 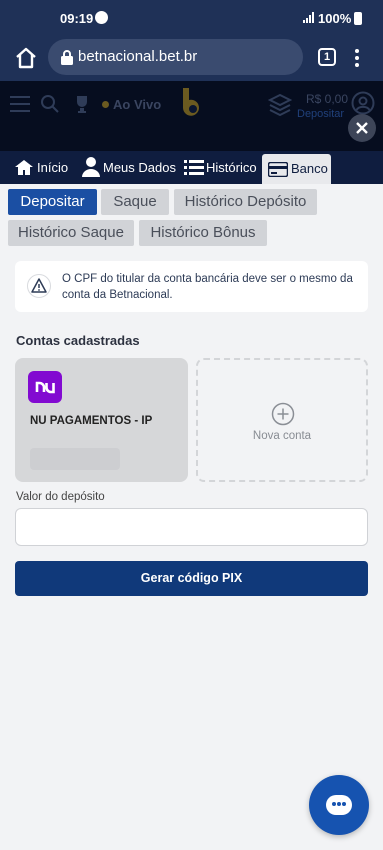 I want to click on tab-inicio: Início, so click(x=41, y=167).